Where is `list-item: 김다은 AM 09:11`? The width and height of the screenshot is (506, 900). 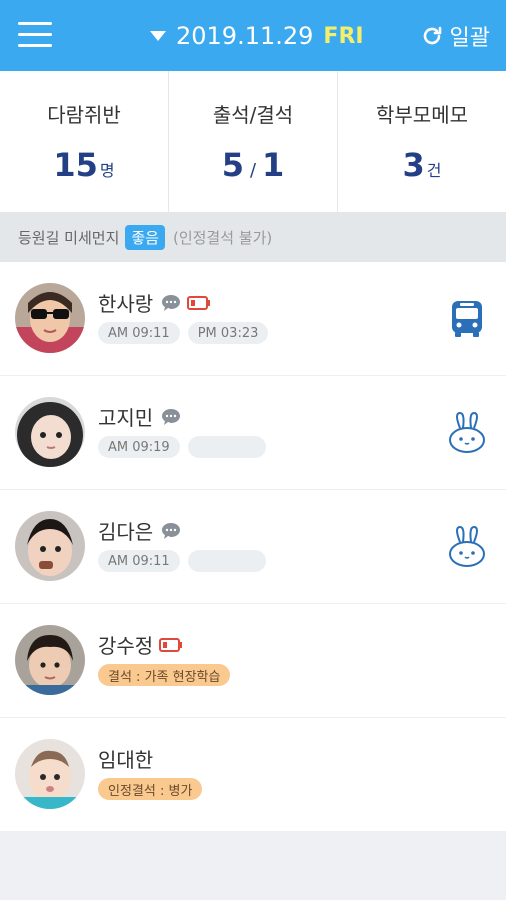
list-item: 김다은 AM 09:11 is located at coordinates (253, 547).